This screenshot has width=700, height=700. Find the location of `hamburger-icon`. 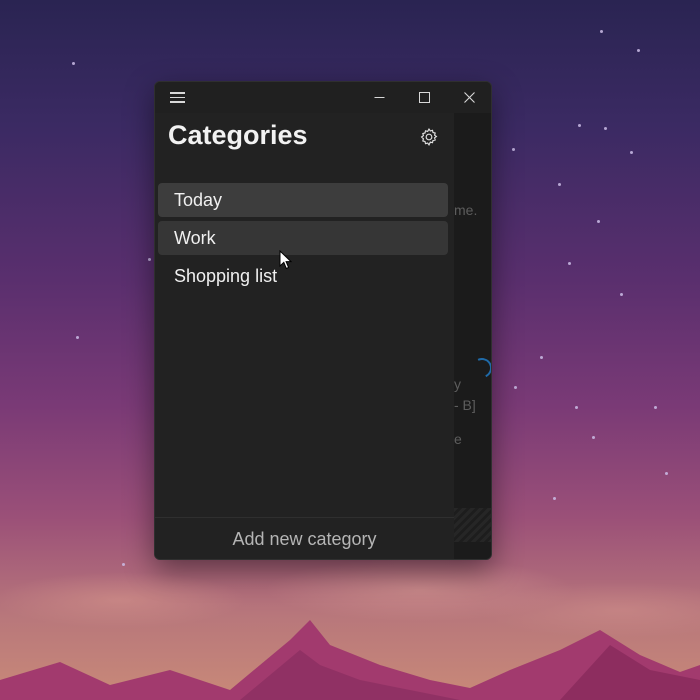

hamburger-icon is located at coordinates (177, 97).